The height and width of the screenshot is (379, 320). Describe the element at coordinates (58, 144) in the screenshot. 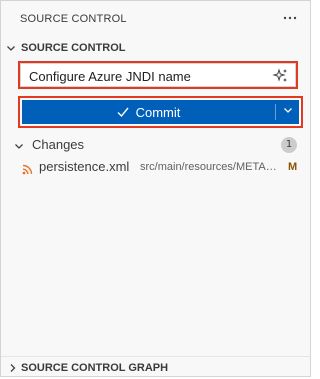

I see `changes-label: Changes` at that location.